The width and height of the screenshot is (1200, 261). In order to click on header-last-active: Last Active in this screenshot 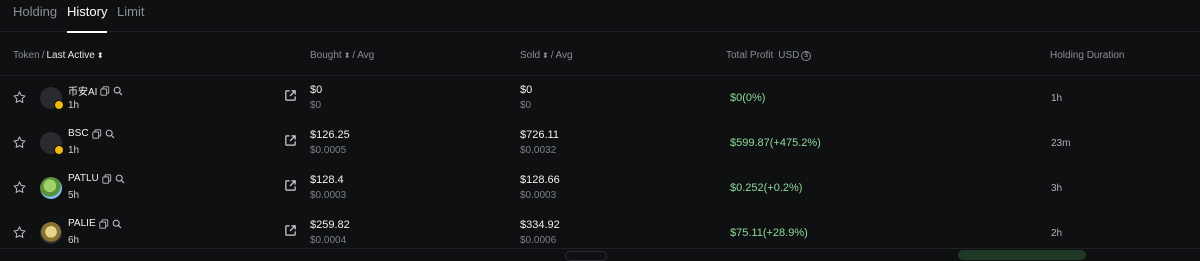, I will do `click(70, 55)`.